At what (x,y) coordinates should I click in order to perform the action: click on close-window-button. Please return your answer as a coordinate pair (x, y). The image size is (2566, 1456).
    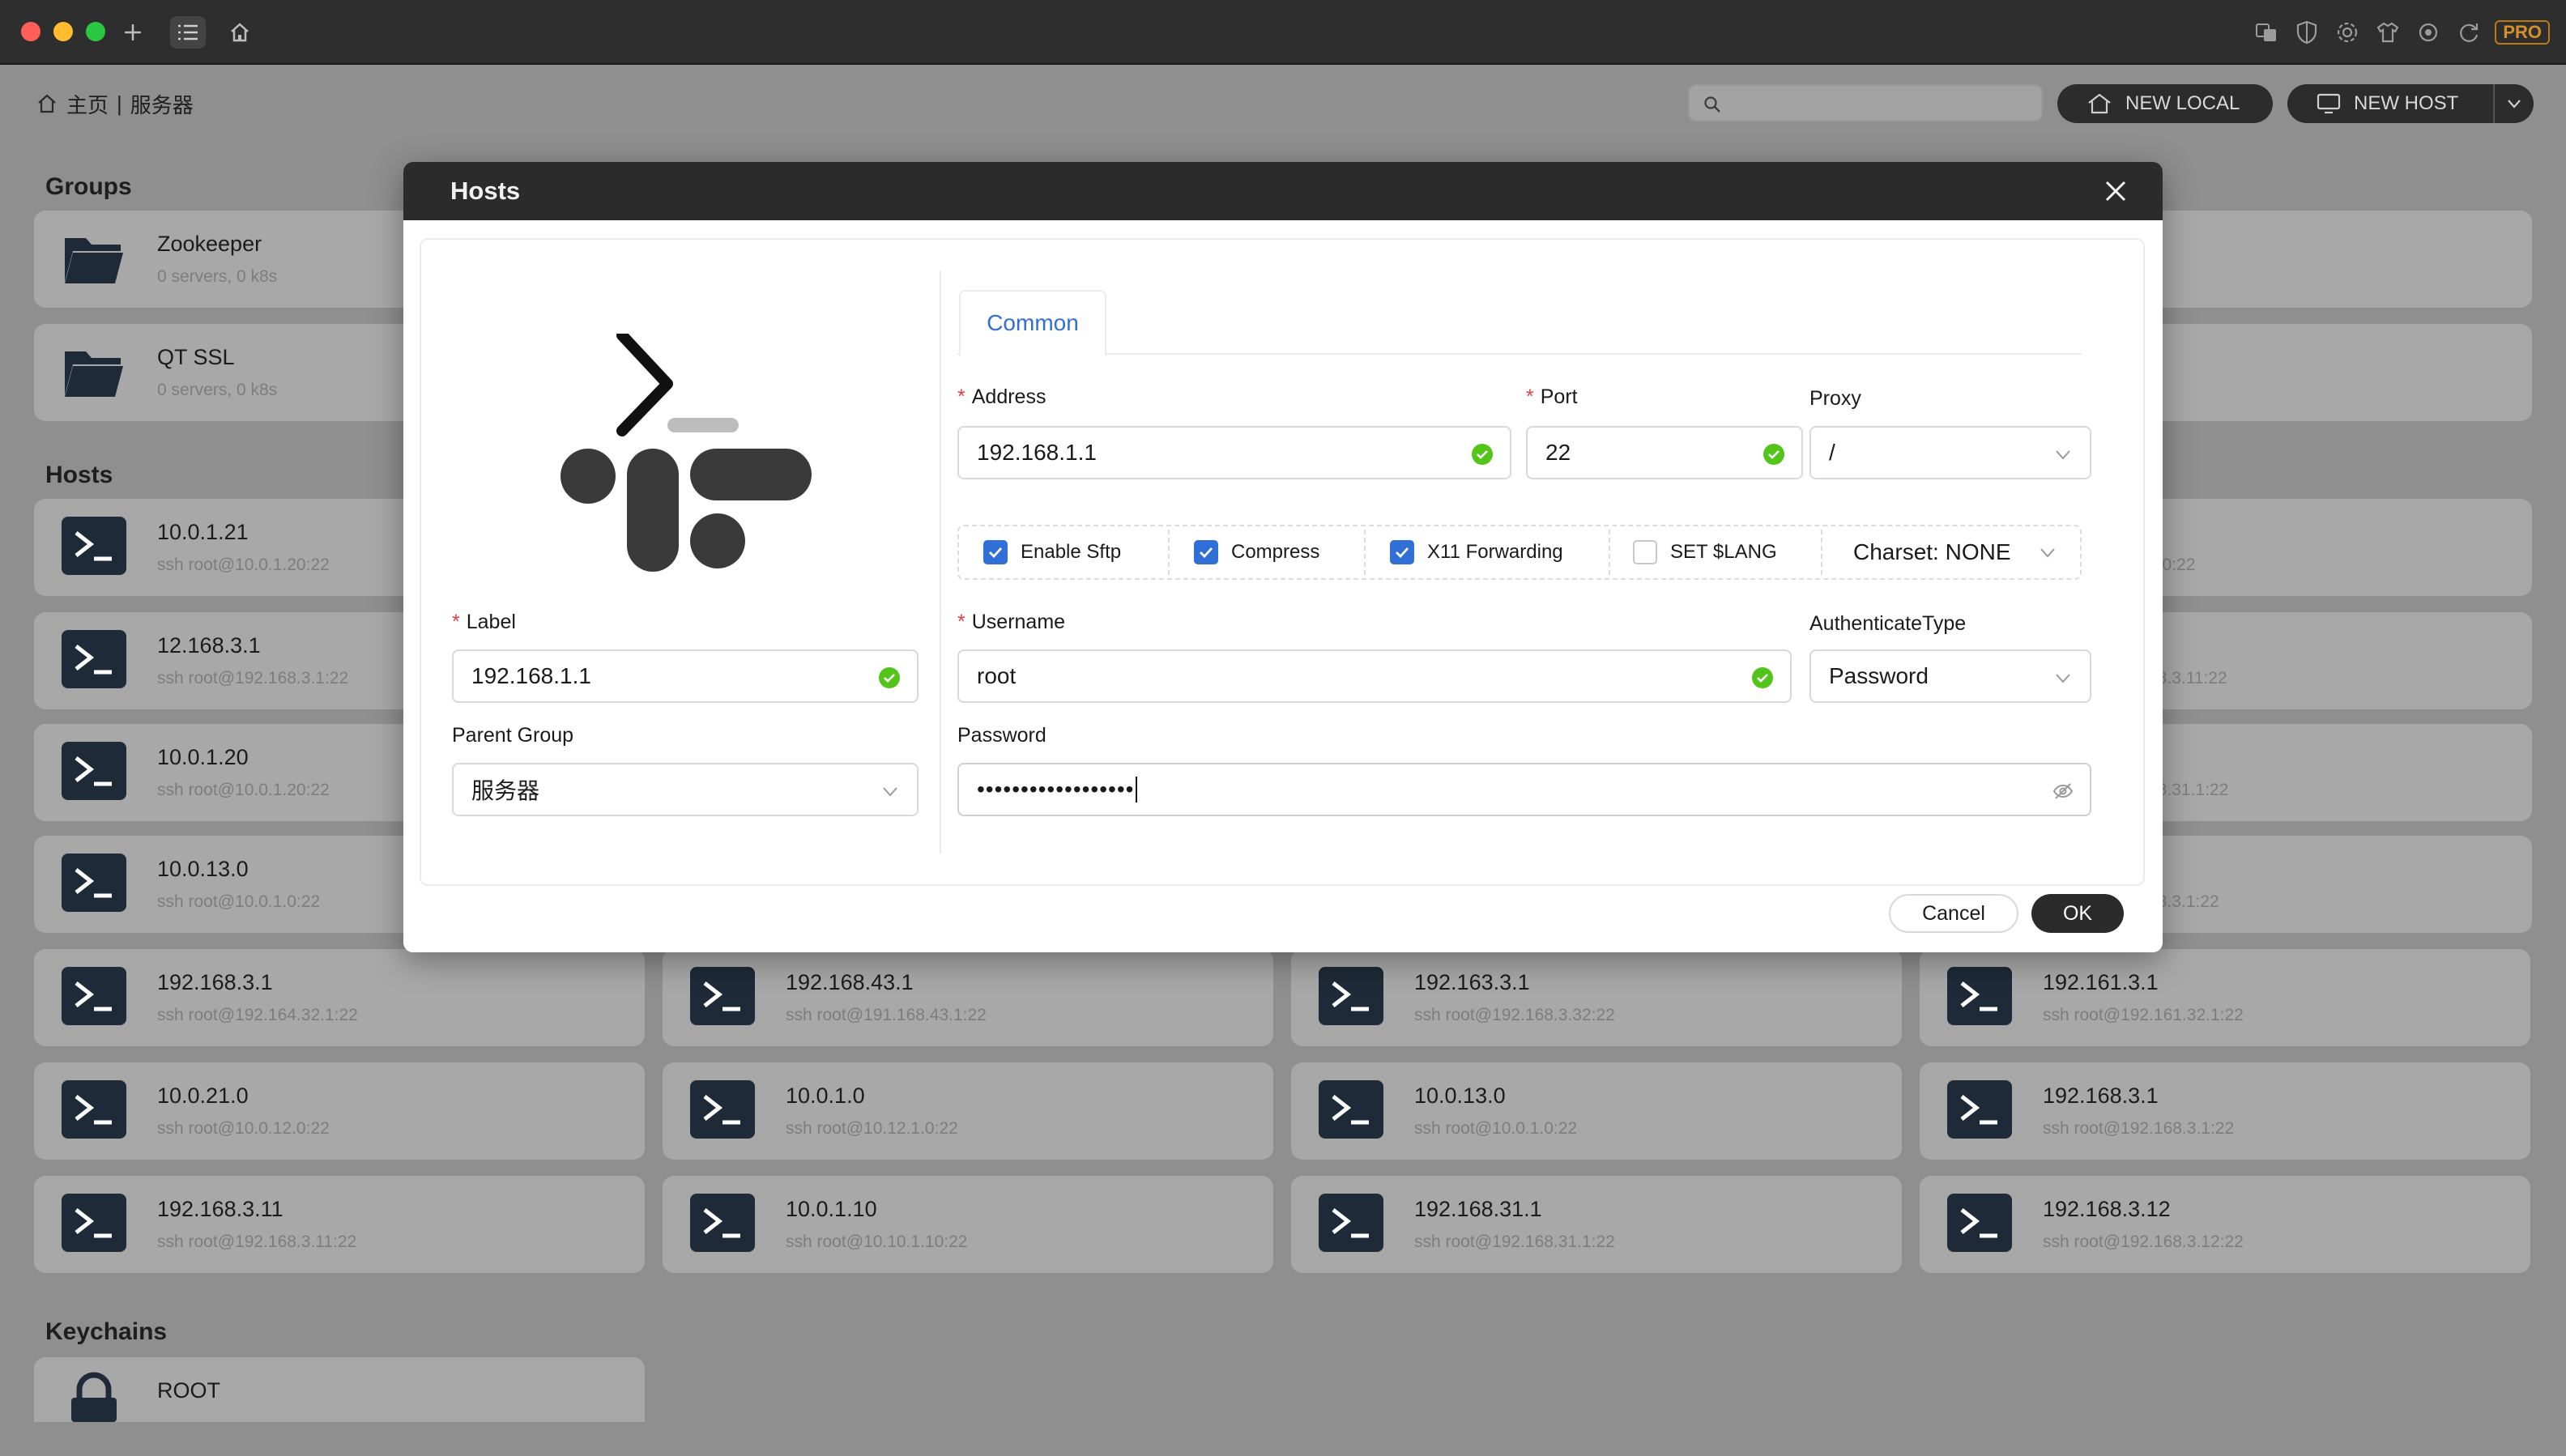
    Looking at the image, I should click on (30, 31).